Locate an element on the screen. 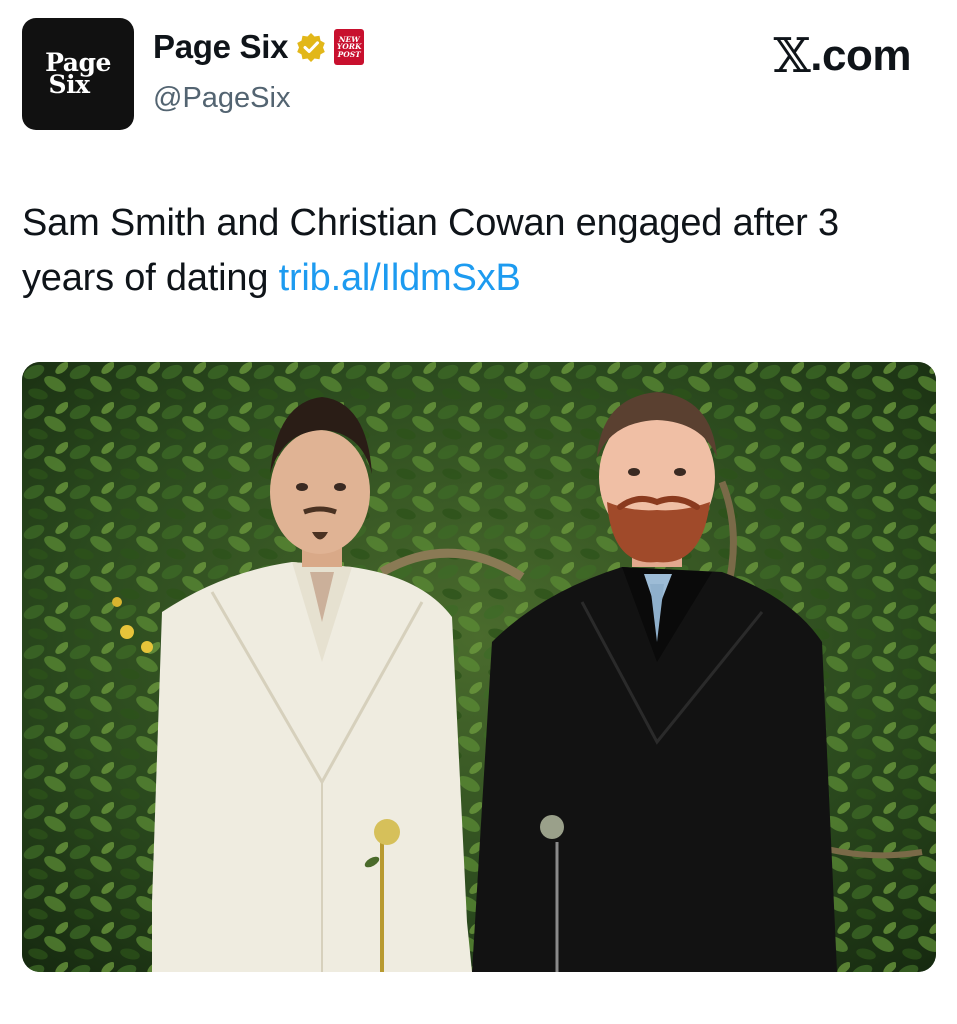 This screenshot has height=1024, width=957. profile-avatar: Page Six is located at coordinates (78, 74).